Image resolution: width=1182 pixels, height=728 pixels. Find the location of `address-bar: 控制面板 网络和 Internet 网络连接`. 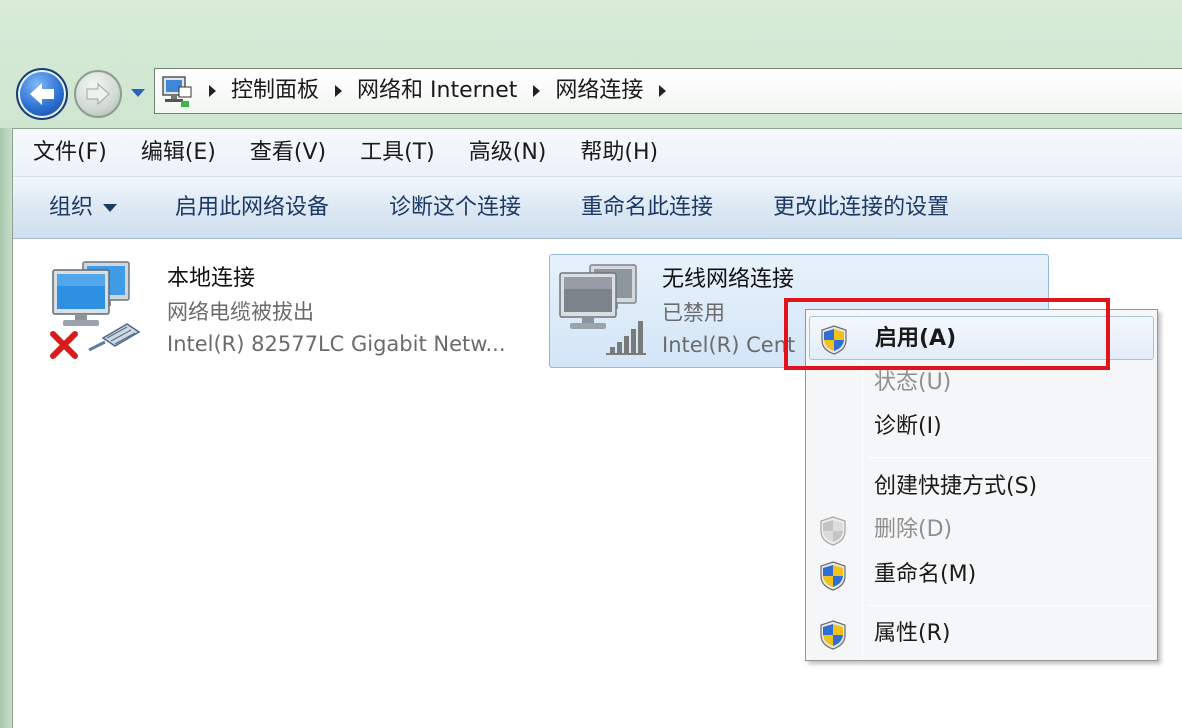

address-bar: 控制面板 网络和 Internet 网络连接 is located at coordinates (668, 91).